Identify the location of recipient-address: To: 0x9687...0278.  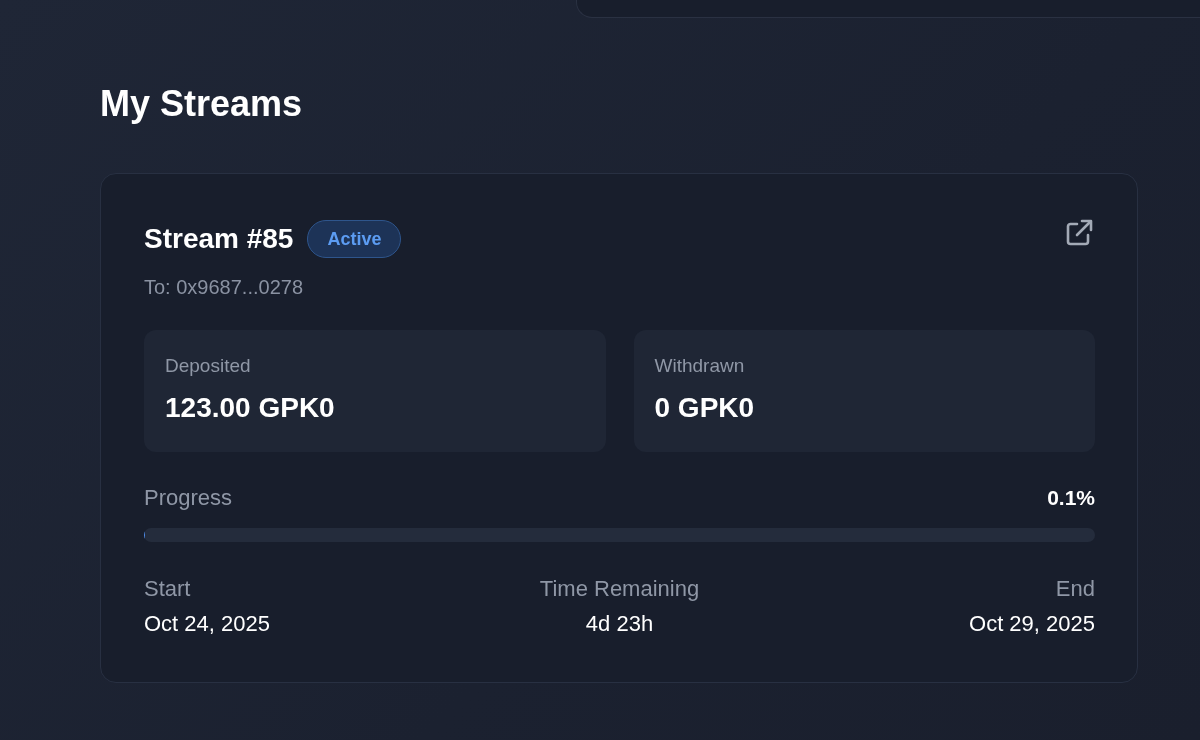
(223, 287).